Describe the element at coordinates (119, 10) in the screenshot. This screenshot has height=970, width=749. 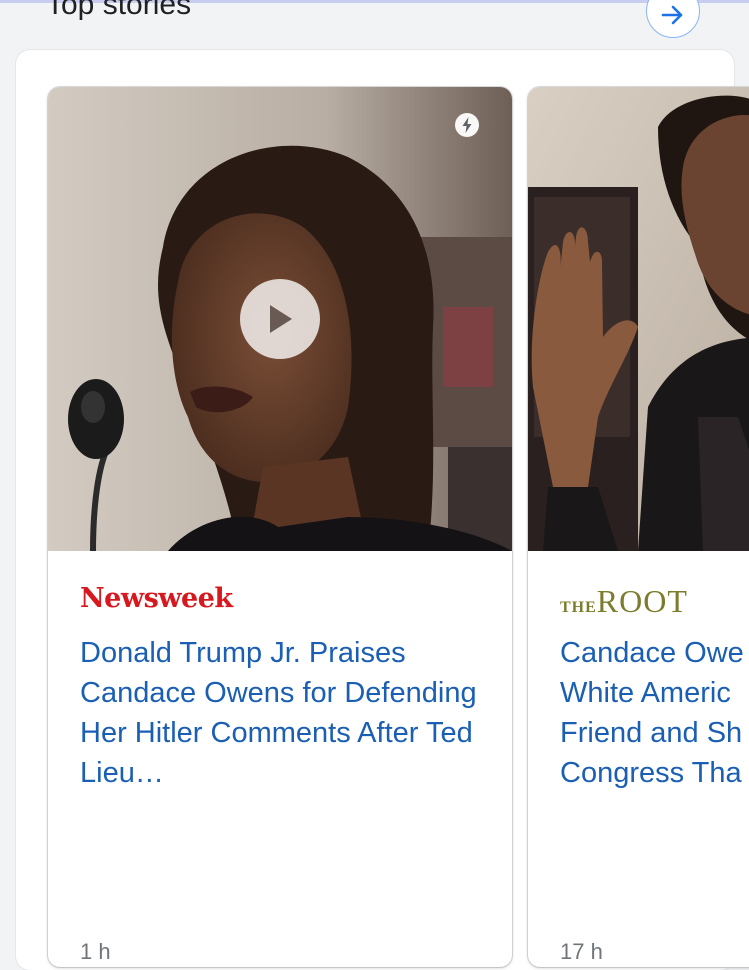
I see `section-title: Top stories` at that location.